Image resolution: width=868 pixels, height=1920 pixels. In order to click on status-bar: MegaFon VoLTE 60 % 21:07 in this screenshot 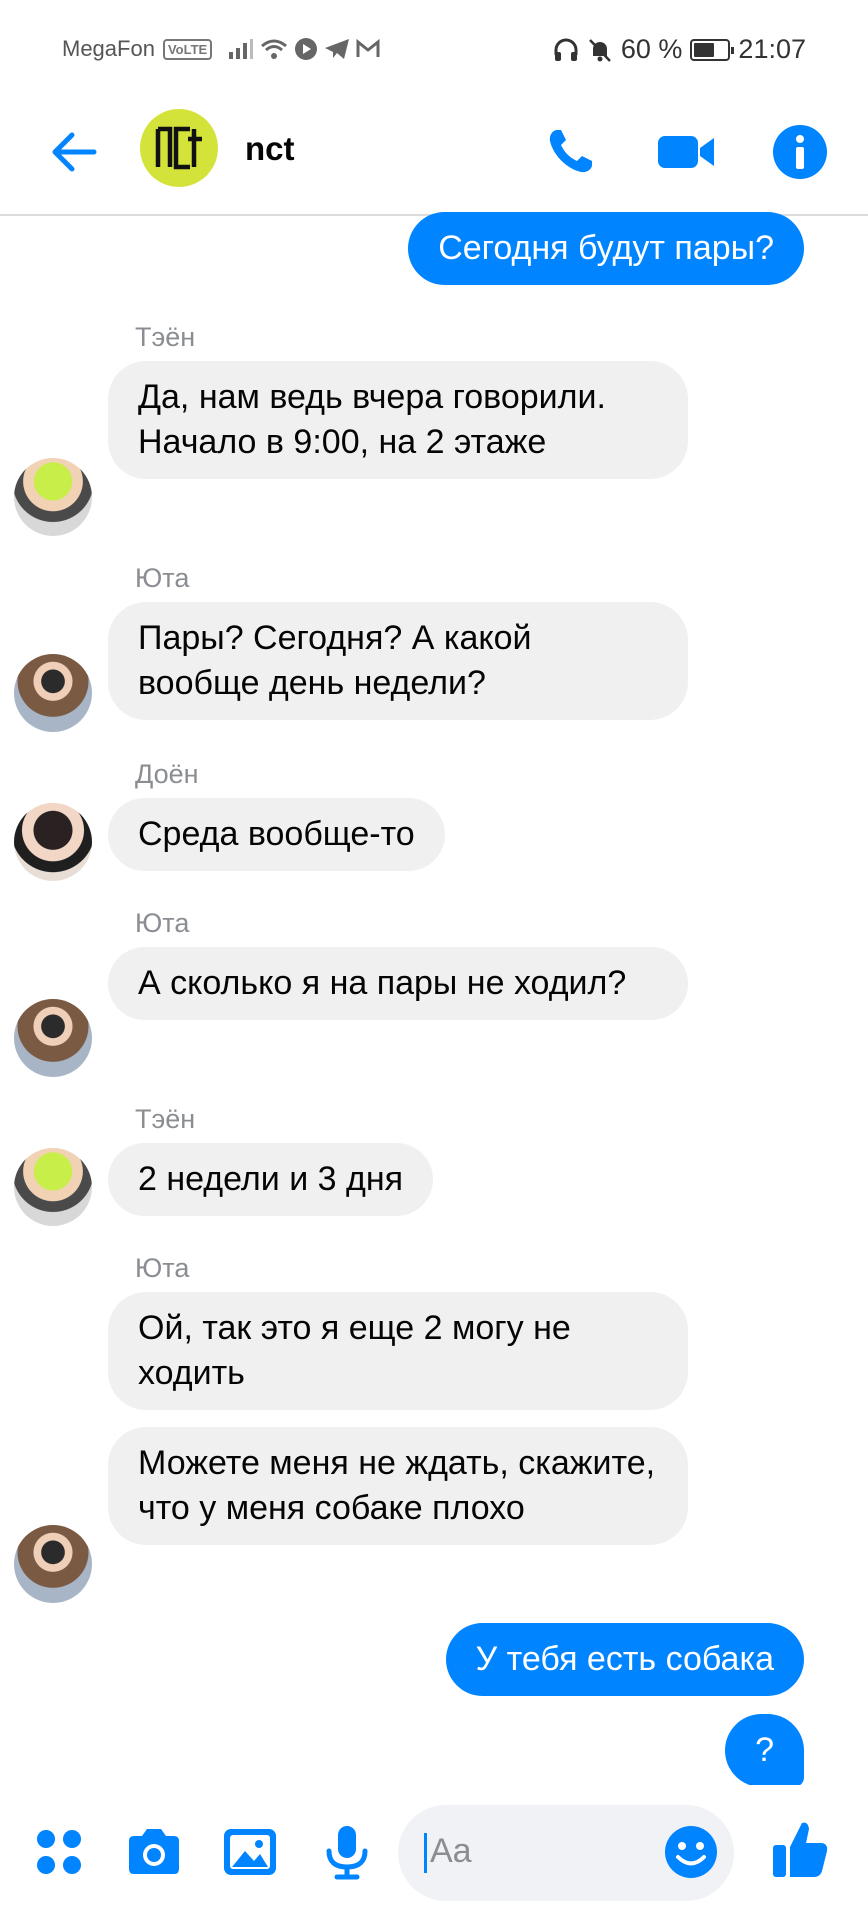, I will do `click(434, 52)`.